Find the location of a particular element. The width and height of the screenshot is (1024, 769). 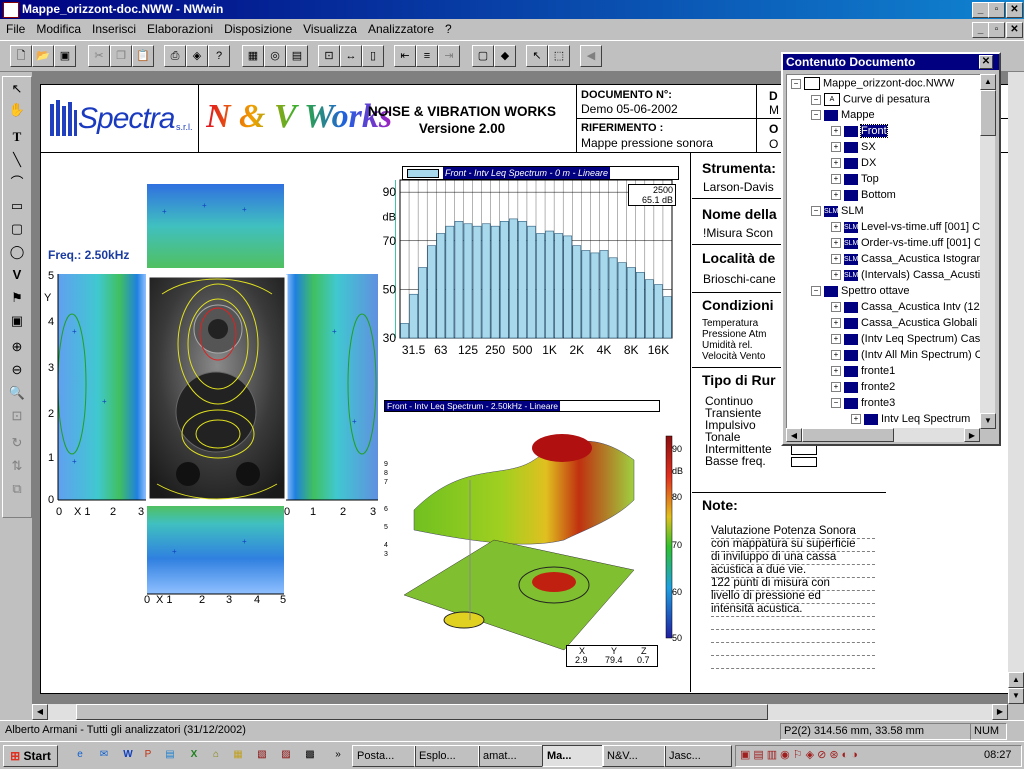

new-icon: 🗋 is located at coordinates (21, 56).